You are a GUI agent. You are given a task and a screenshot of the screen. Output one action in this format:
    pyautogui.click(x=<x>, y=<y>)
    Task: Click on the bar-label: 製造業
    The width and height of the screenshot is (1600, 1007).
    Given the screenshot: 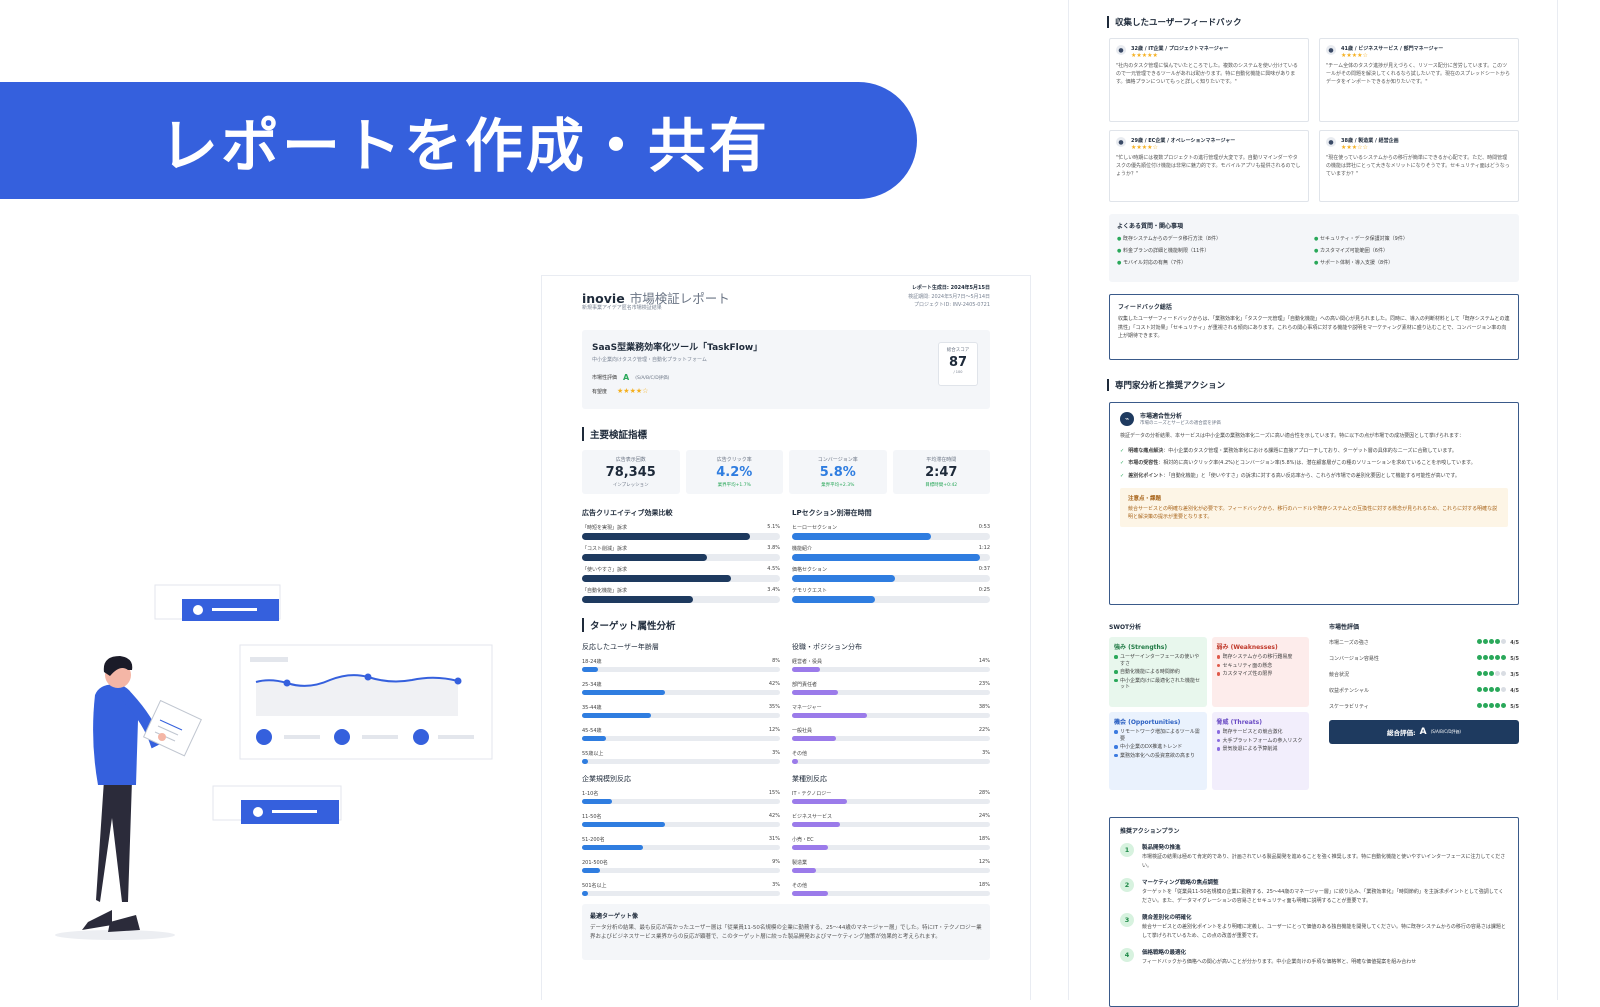 What is the action you would take?
    pyautogui.click(x=800, y=863)
    